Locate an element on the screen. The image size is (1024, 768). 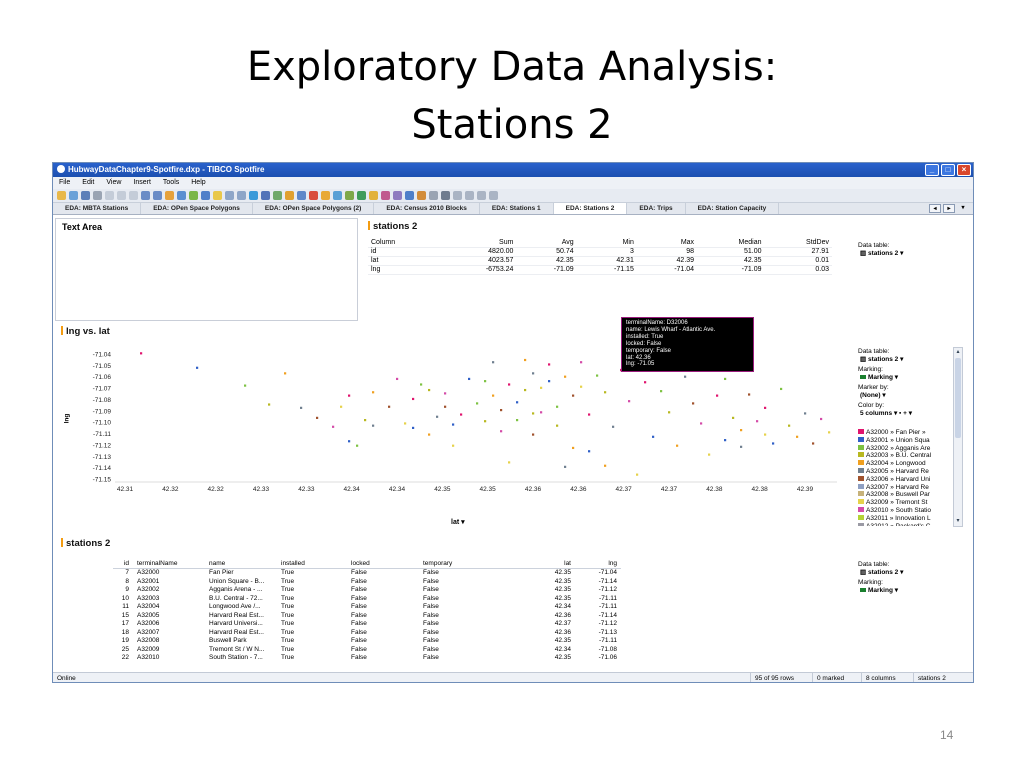
scroll-up-icon: ▴ is located at coordinates (958, 352).